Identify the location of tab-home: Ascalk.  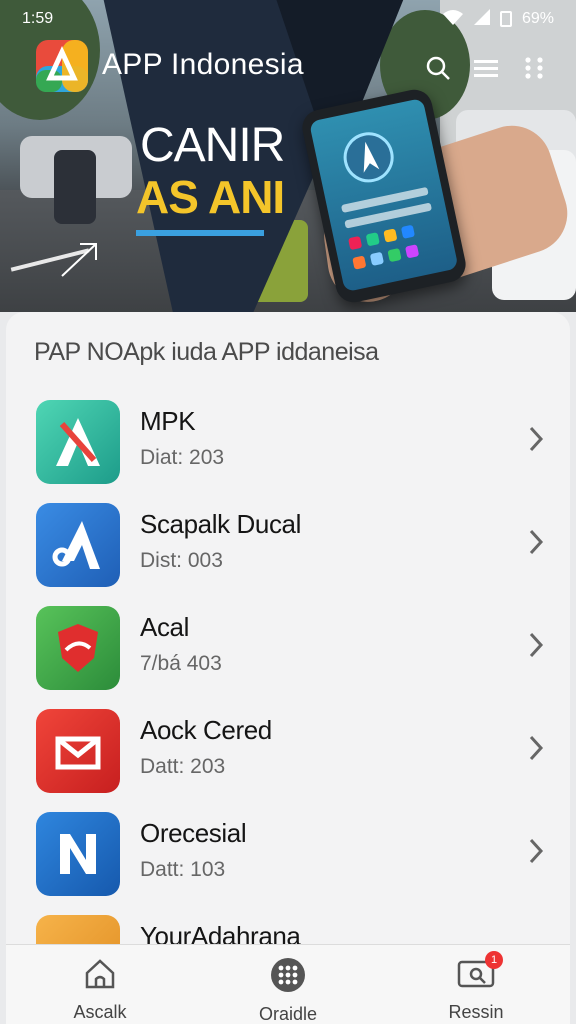
(100, 984).